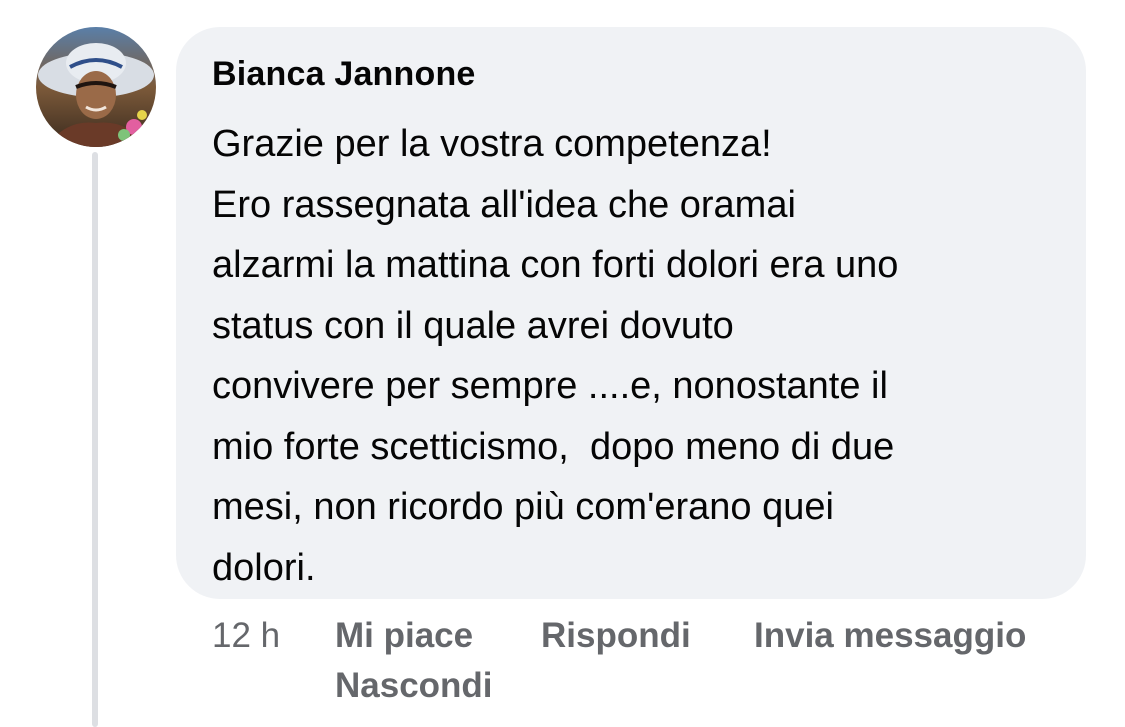 The height and width of the screenshot is (727, 1125). Describe the element at coordinates (344, 74) in the screenshot. I see `comment-author: Bianca Jannone` at that location.